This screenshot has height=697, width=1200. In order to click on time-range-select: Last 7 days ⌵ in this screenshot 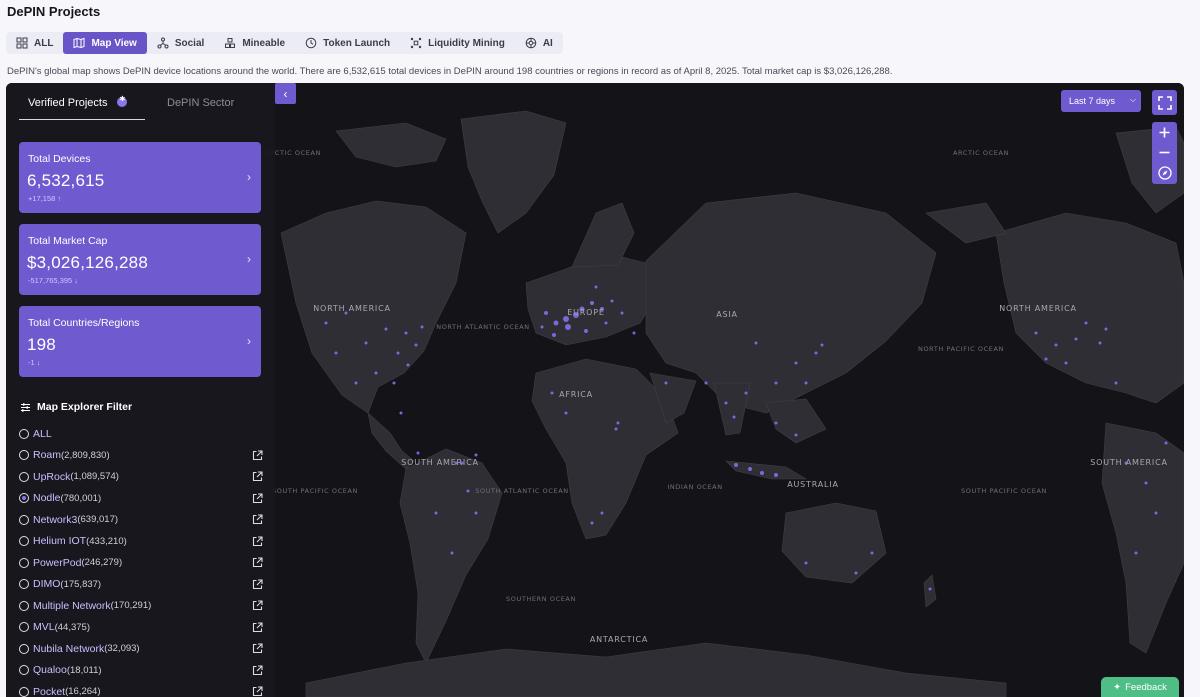, I will do `click(1101, 101)`.